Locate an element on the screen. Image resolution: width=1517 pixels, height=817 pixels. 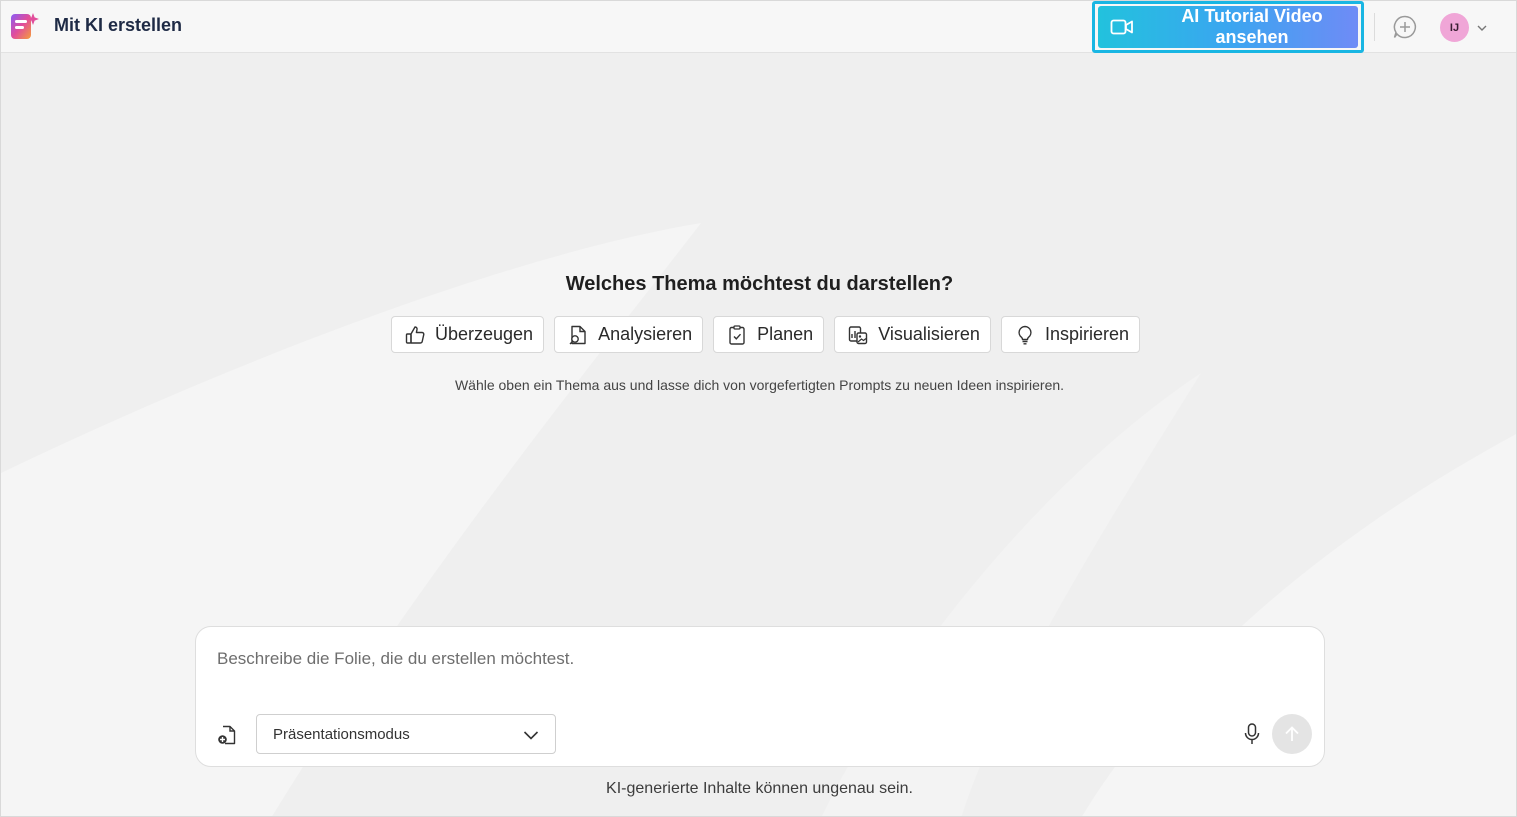
mode-select: Präsentationsmodus is located at coordinates (406, 734).